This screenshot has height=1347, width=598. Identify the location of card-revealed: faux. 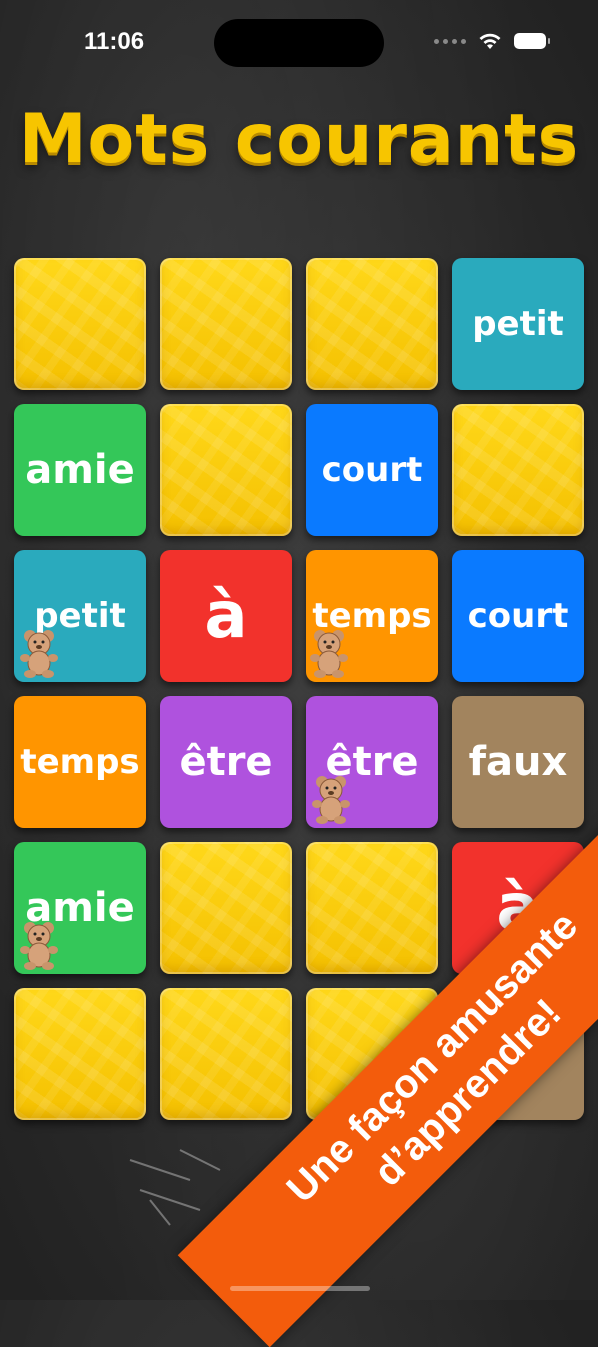
(518, 762).